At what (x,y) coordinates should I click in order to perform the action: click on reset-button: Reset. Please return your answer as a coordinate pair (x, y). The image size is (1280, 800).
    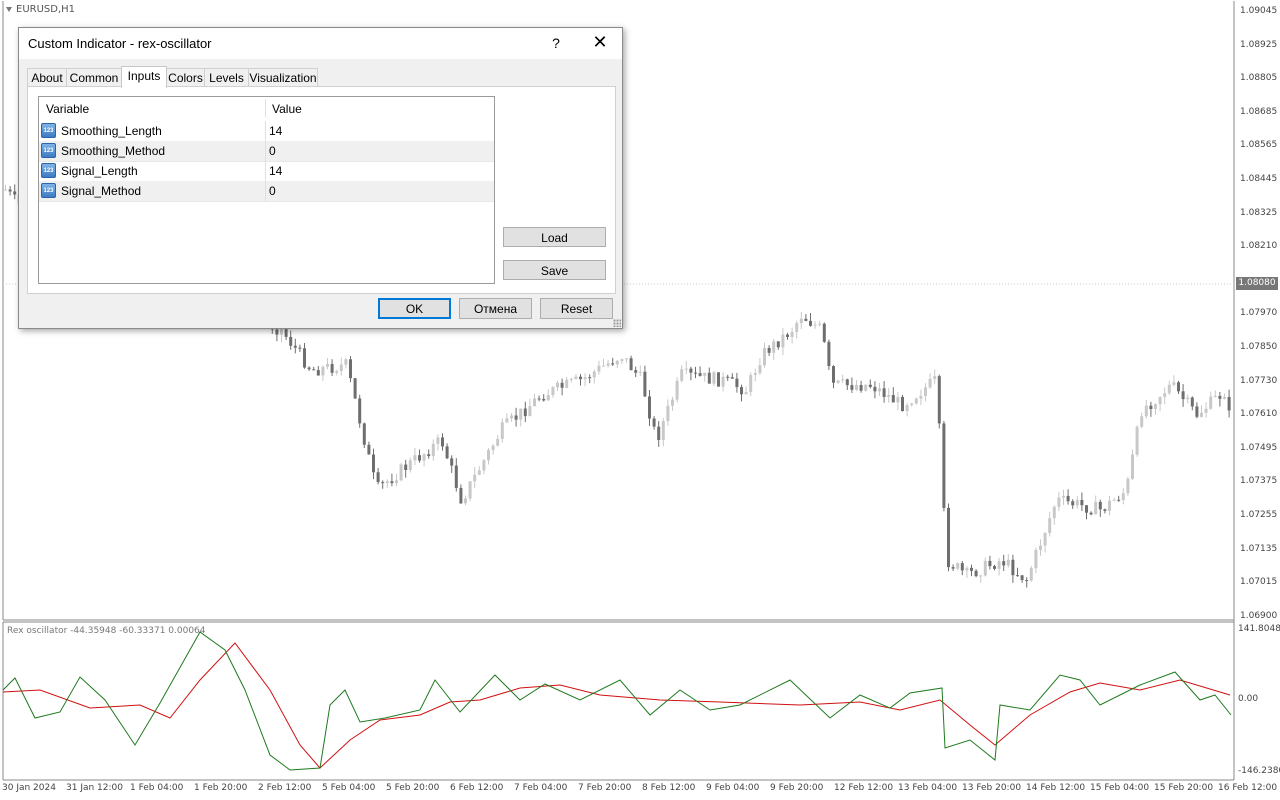
    Looking at the image, I should click on (576, 308).